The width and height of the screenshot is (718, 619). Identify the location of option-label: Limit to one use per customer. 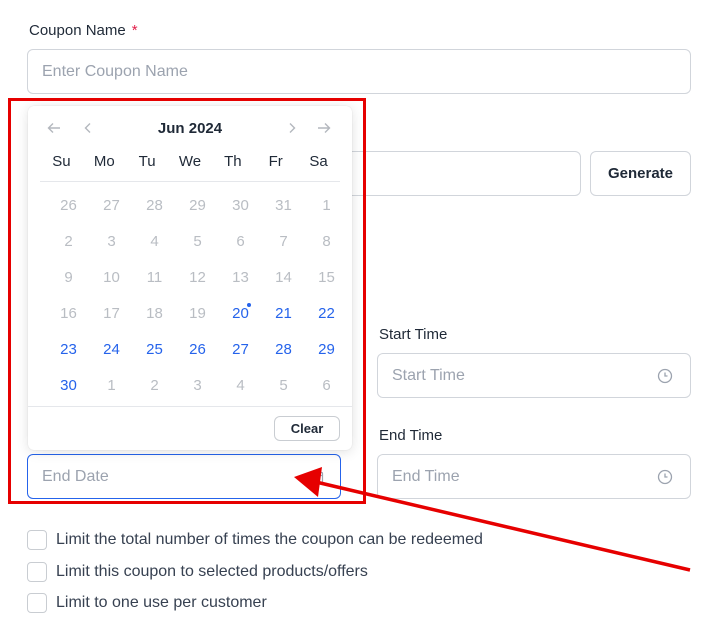
(161, 602).